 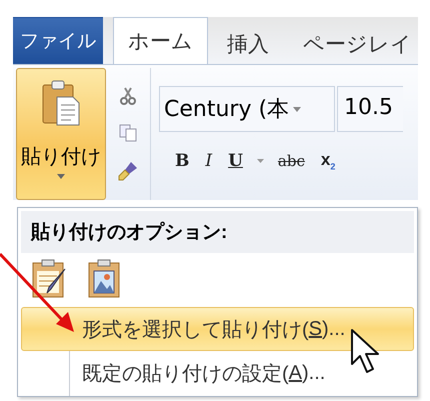 What do you see at coordinates (182, 160) in the screenshot?
I see `bold-button: B` at bounding box center [182, 160].